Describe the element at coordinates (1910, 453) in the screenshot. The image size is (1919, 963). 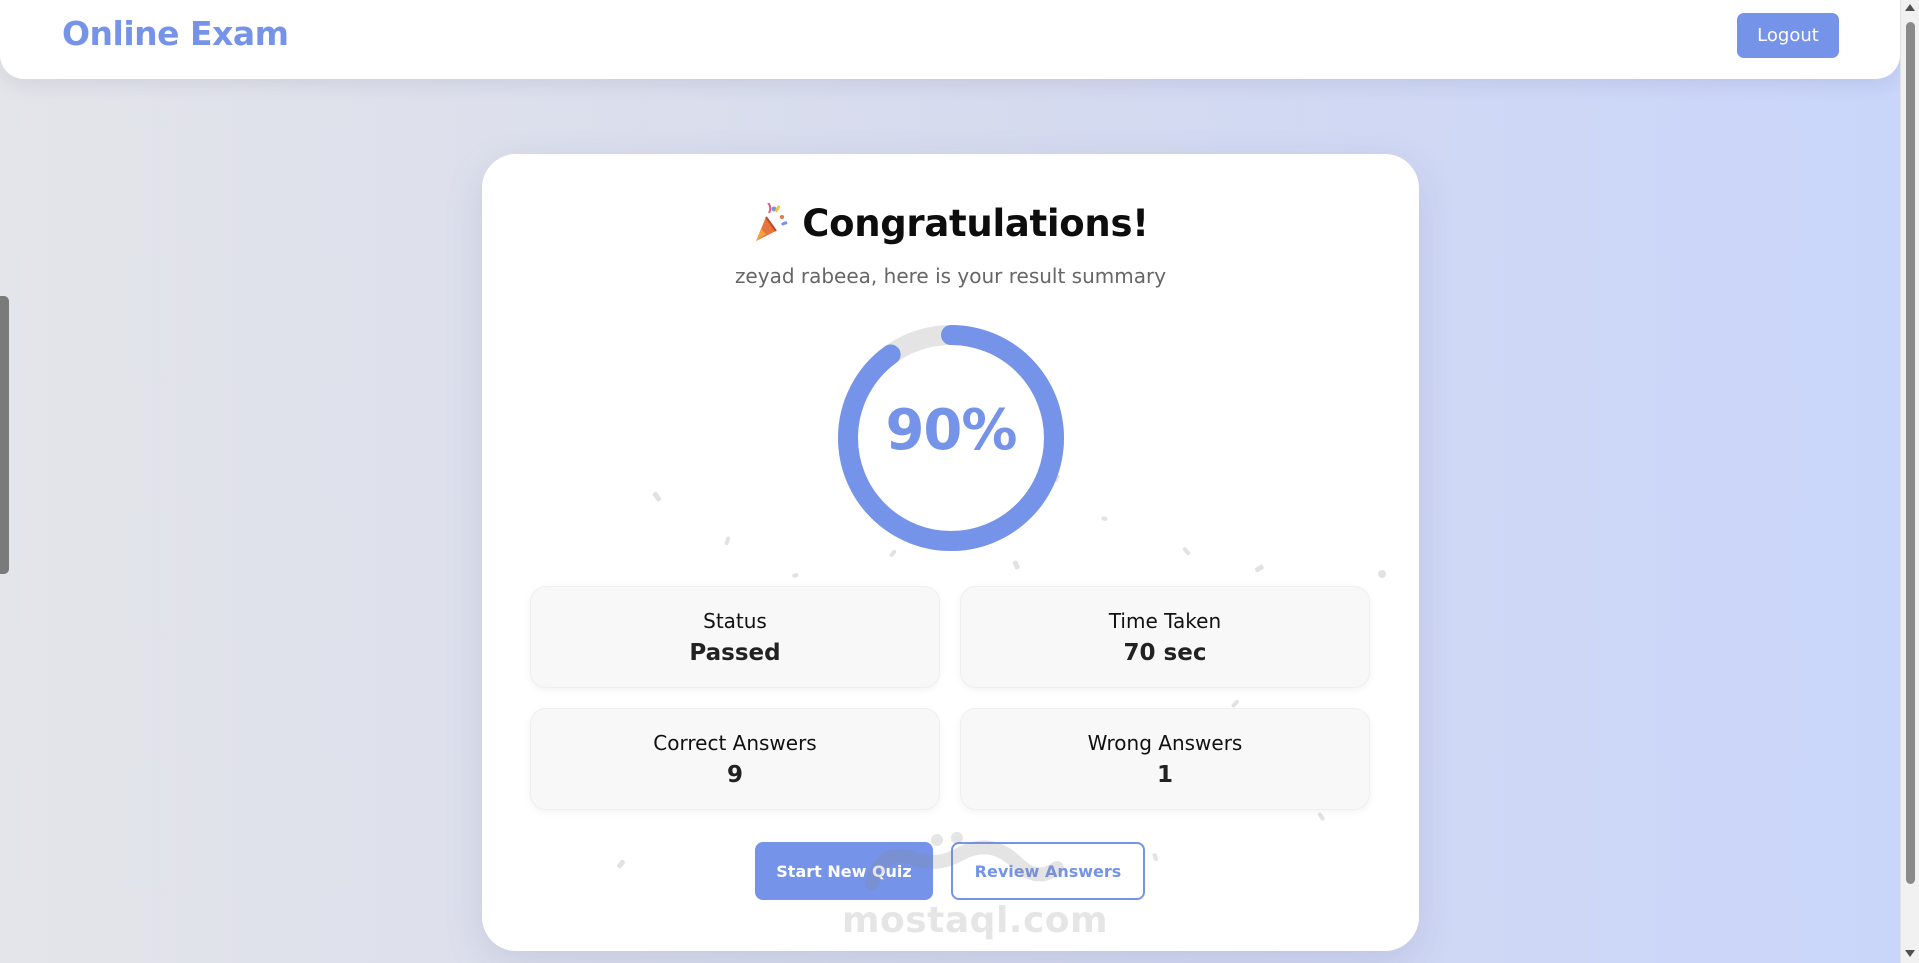
I see `scroll-thumb` at that location.